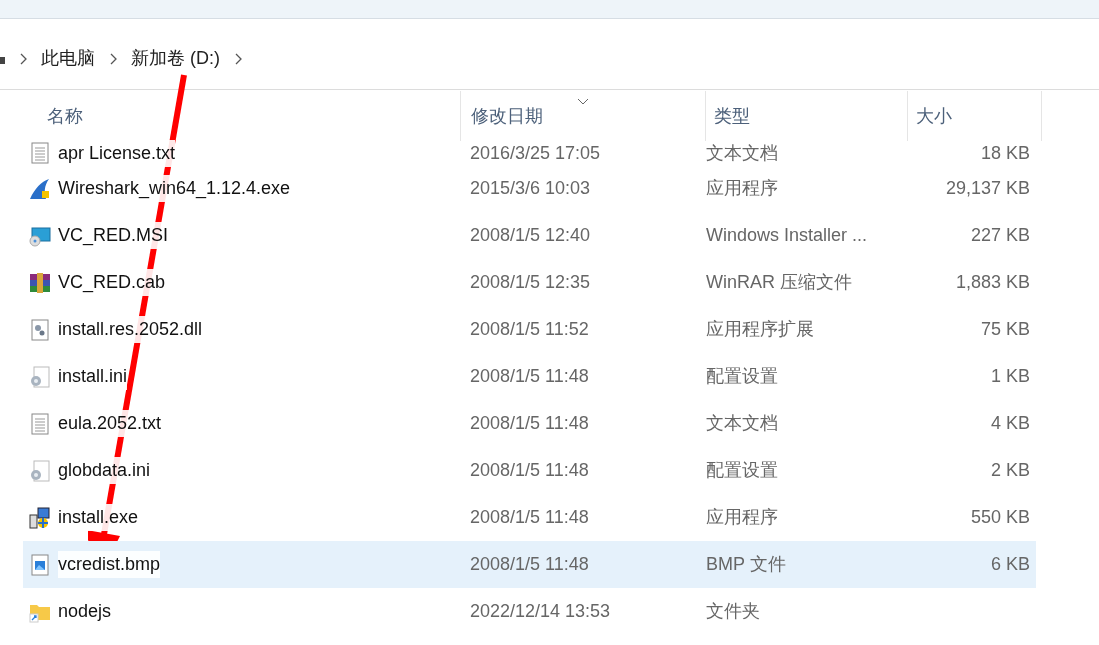 The height and width of the screenshot is (645, 1099). What do you see at coordinates (535, 153) in the screenshot?
I see `date-cell-text: 2016/3/25 17:05` at bounding box center [535, 153].